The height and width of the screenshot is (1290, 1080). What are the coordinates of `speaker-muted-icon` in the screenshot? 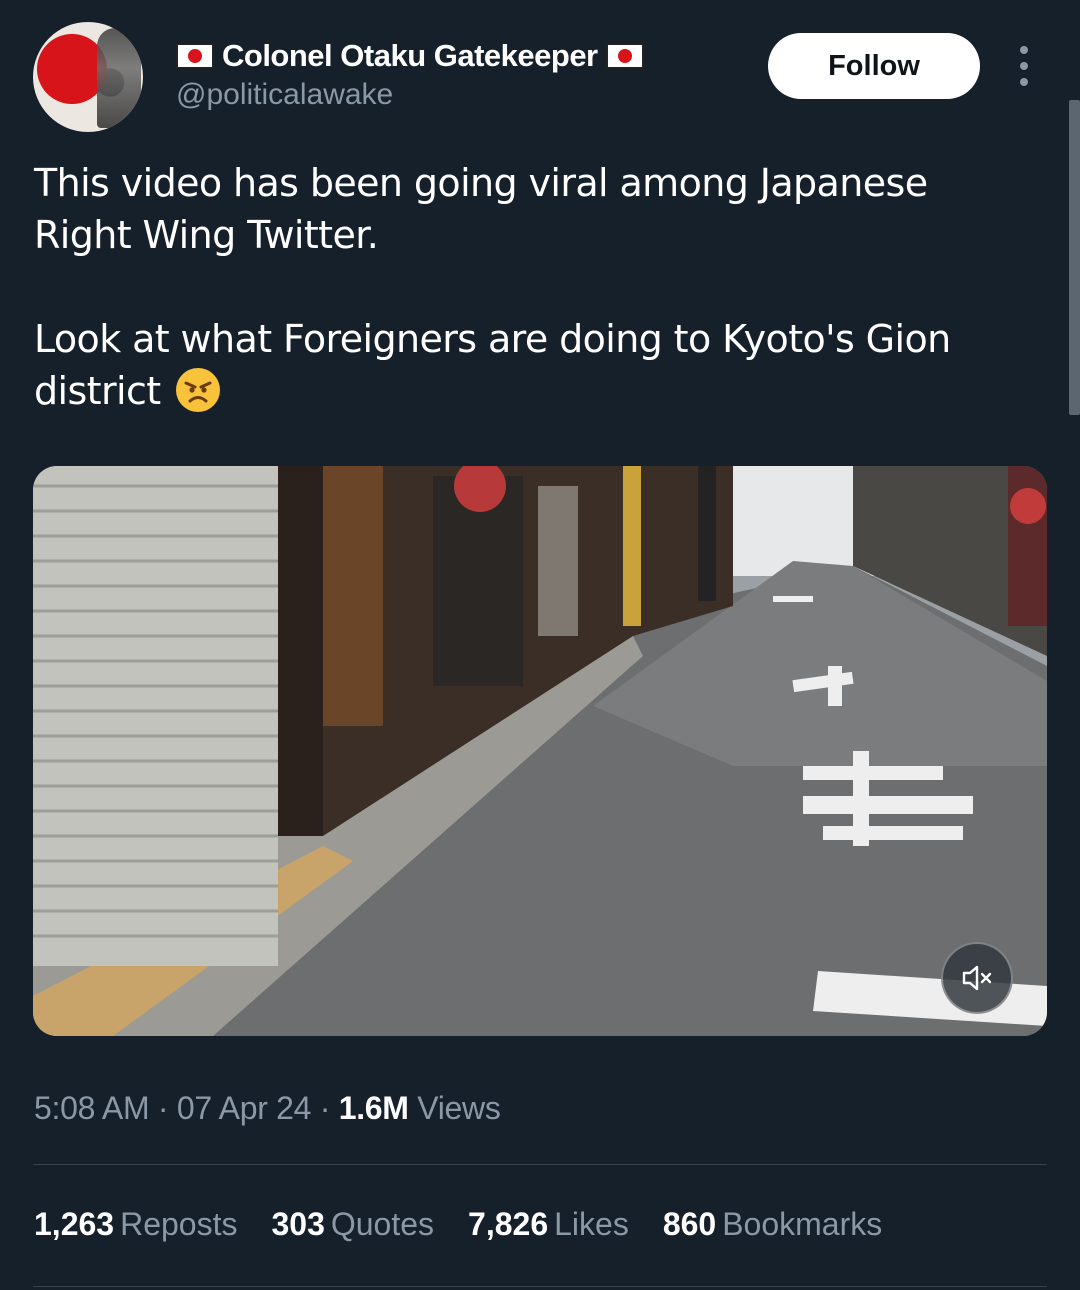 It's located at (977, 978).